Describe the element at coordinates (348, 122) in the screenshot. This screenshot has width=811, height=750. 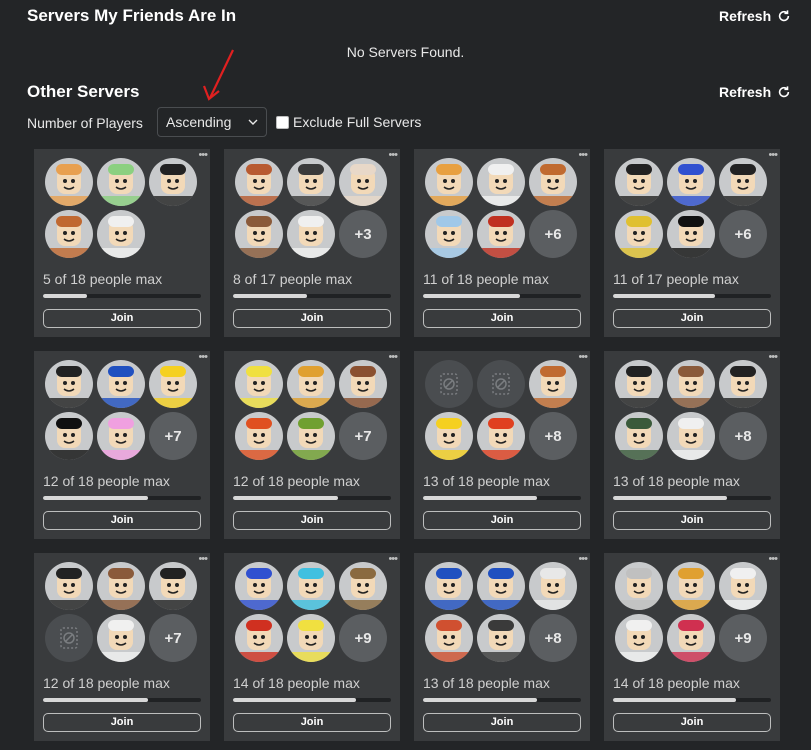
I see `exclude-full-servers-toggle: Exclude Full Servers` at that location.